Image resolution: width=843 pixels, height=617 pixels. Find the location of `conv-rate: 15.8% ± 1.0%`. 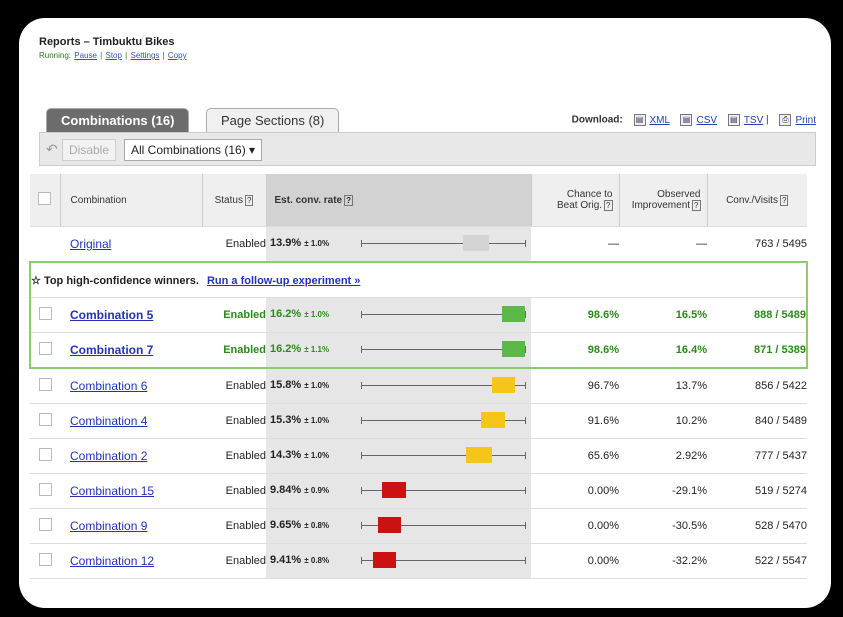

conv-rate: 15.8% ± 1.0% is located at coordinates (299, 385).